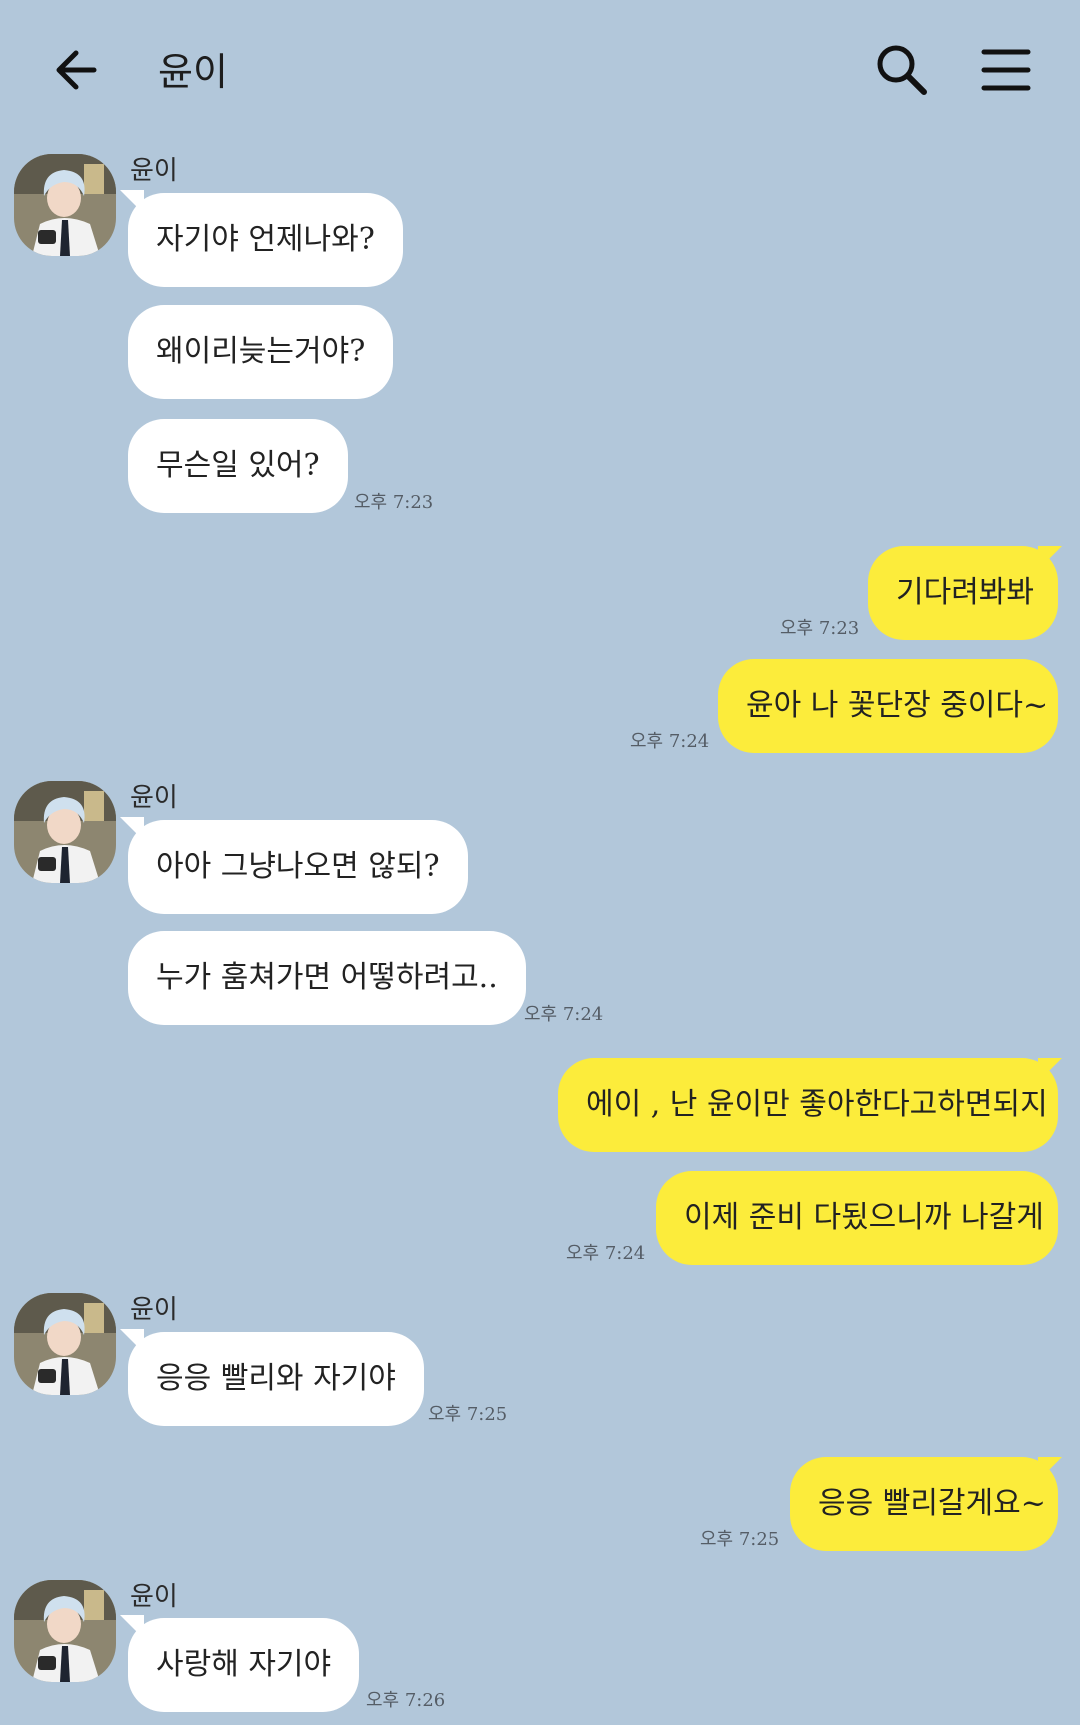 The image size is (1080, 1725). I want to click on back-button, so click(78, 70).